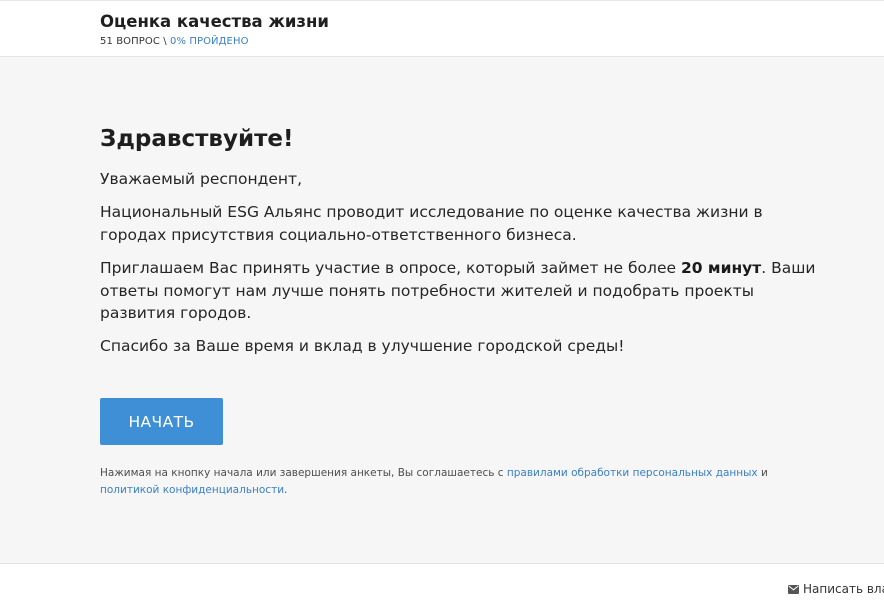 The height and width of the screenshot is (601, 884). I want to click on consent-text-middle: и, so click(762, 473).